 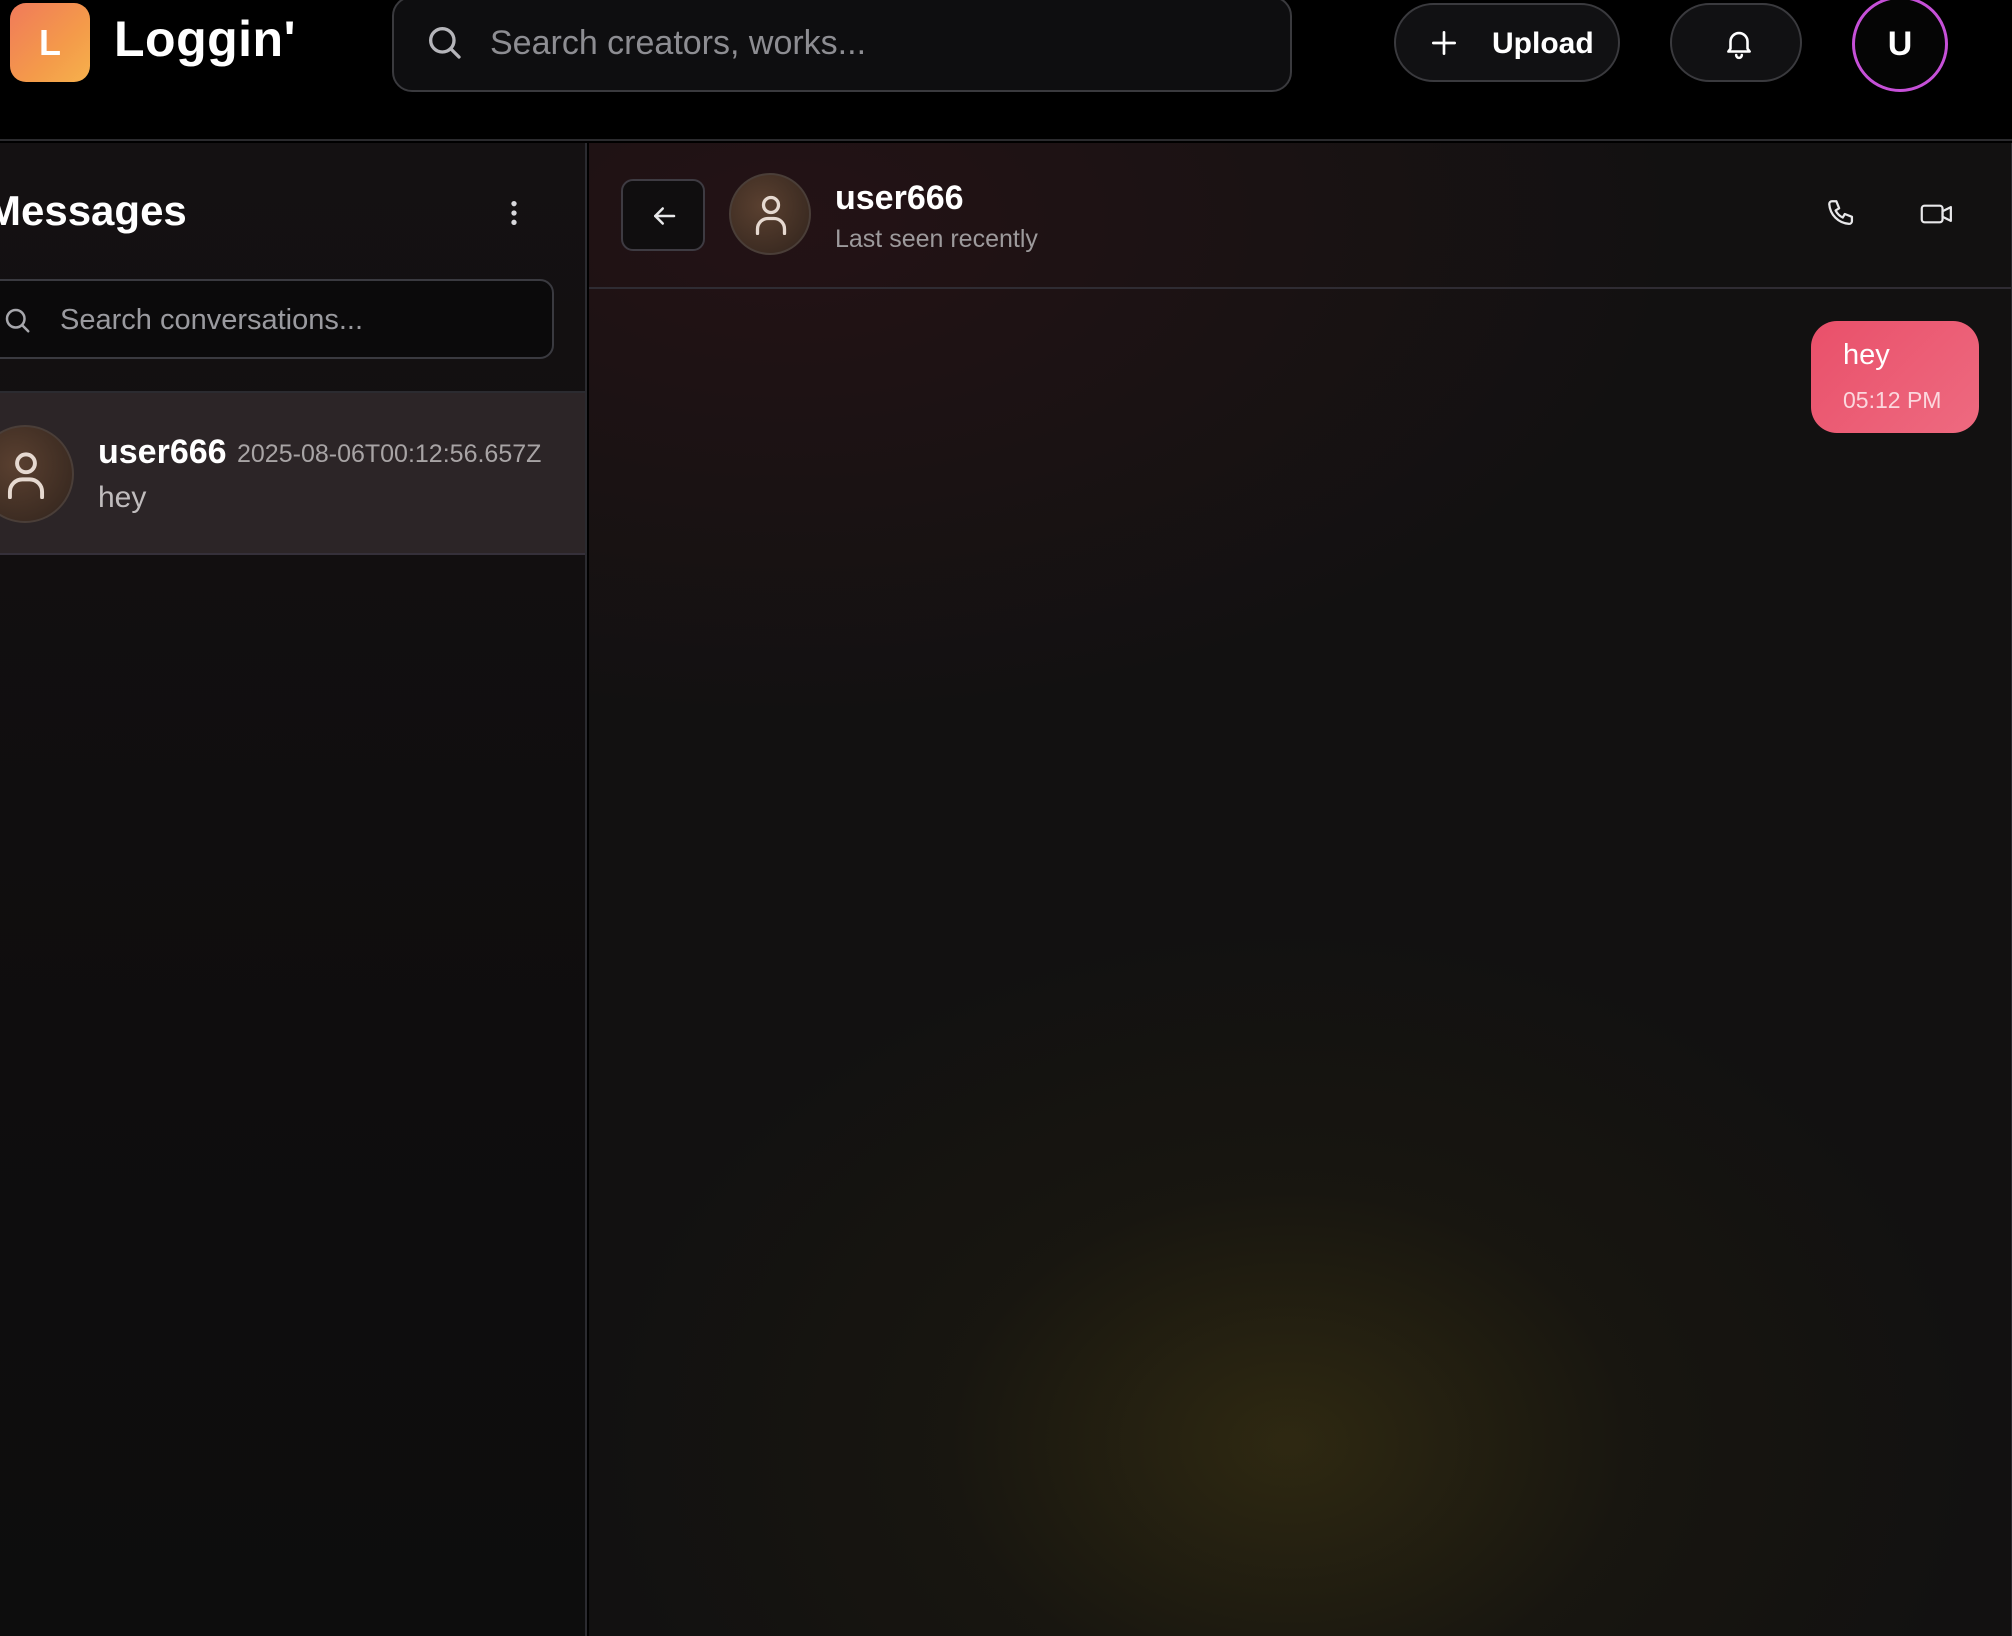 What do you see at coordinates (1892, 400) in the screenshot?
I see `message-time: 05:12 PM` at bounding box center [1892, 400].